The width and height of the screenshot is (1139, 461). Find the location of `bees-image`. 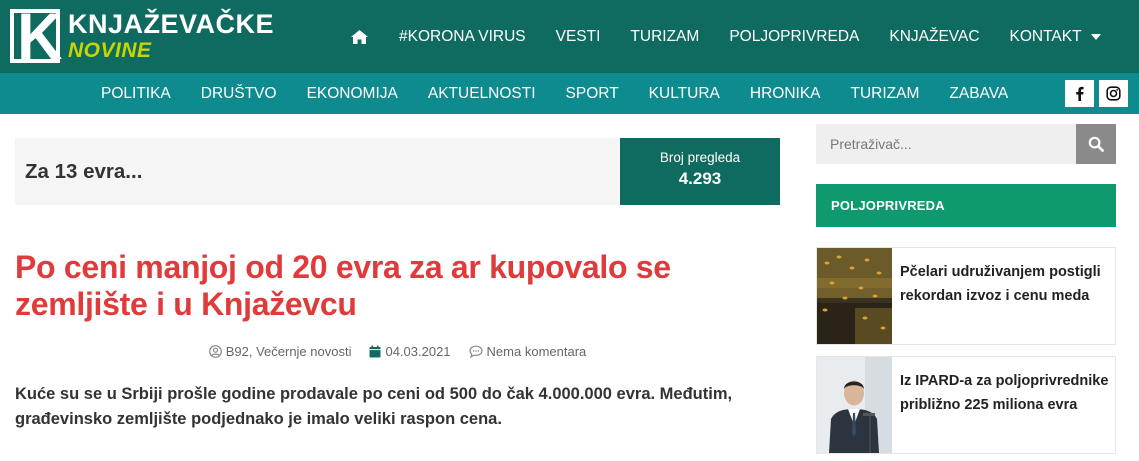

bees-image is located at coordinates (854, 296).